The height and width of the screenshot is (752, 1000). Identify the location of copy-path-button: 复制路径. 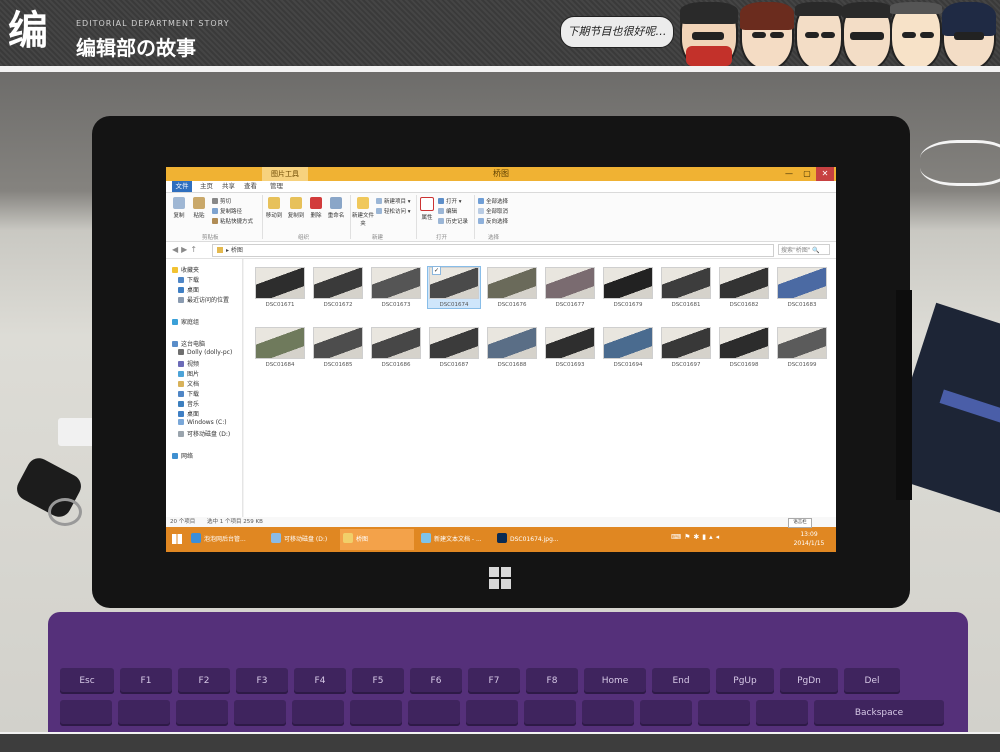
(227, 211).